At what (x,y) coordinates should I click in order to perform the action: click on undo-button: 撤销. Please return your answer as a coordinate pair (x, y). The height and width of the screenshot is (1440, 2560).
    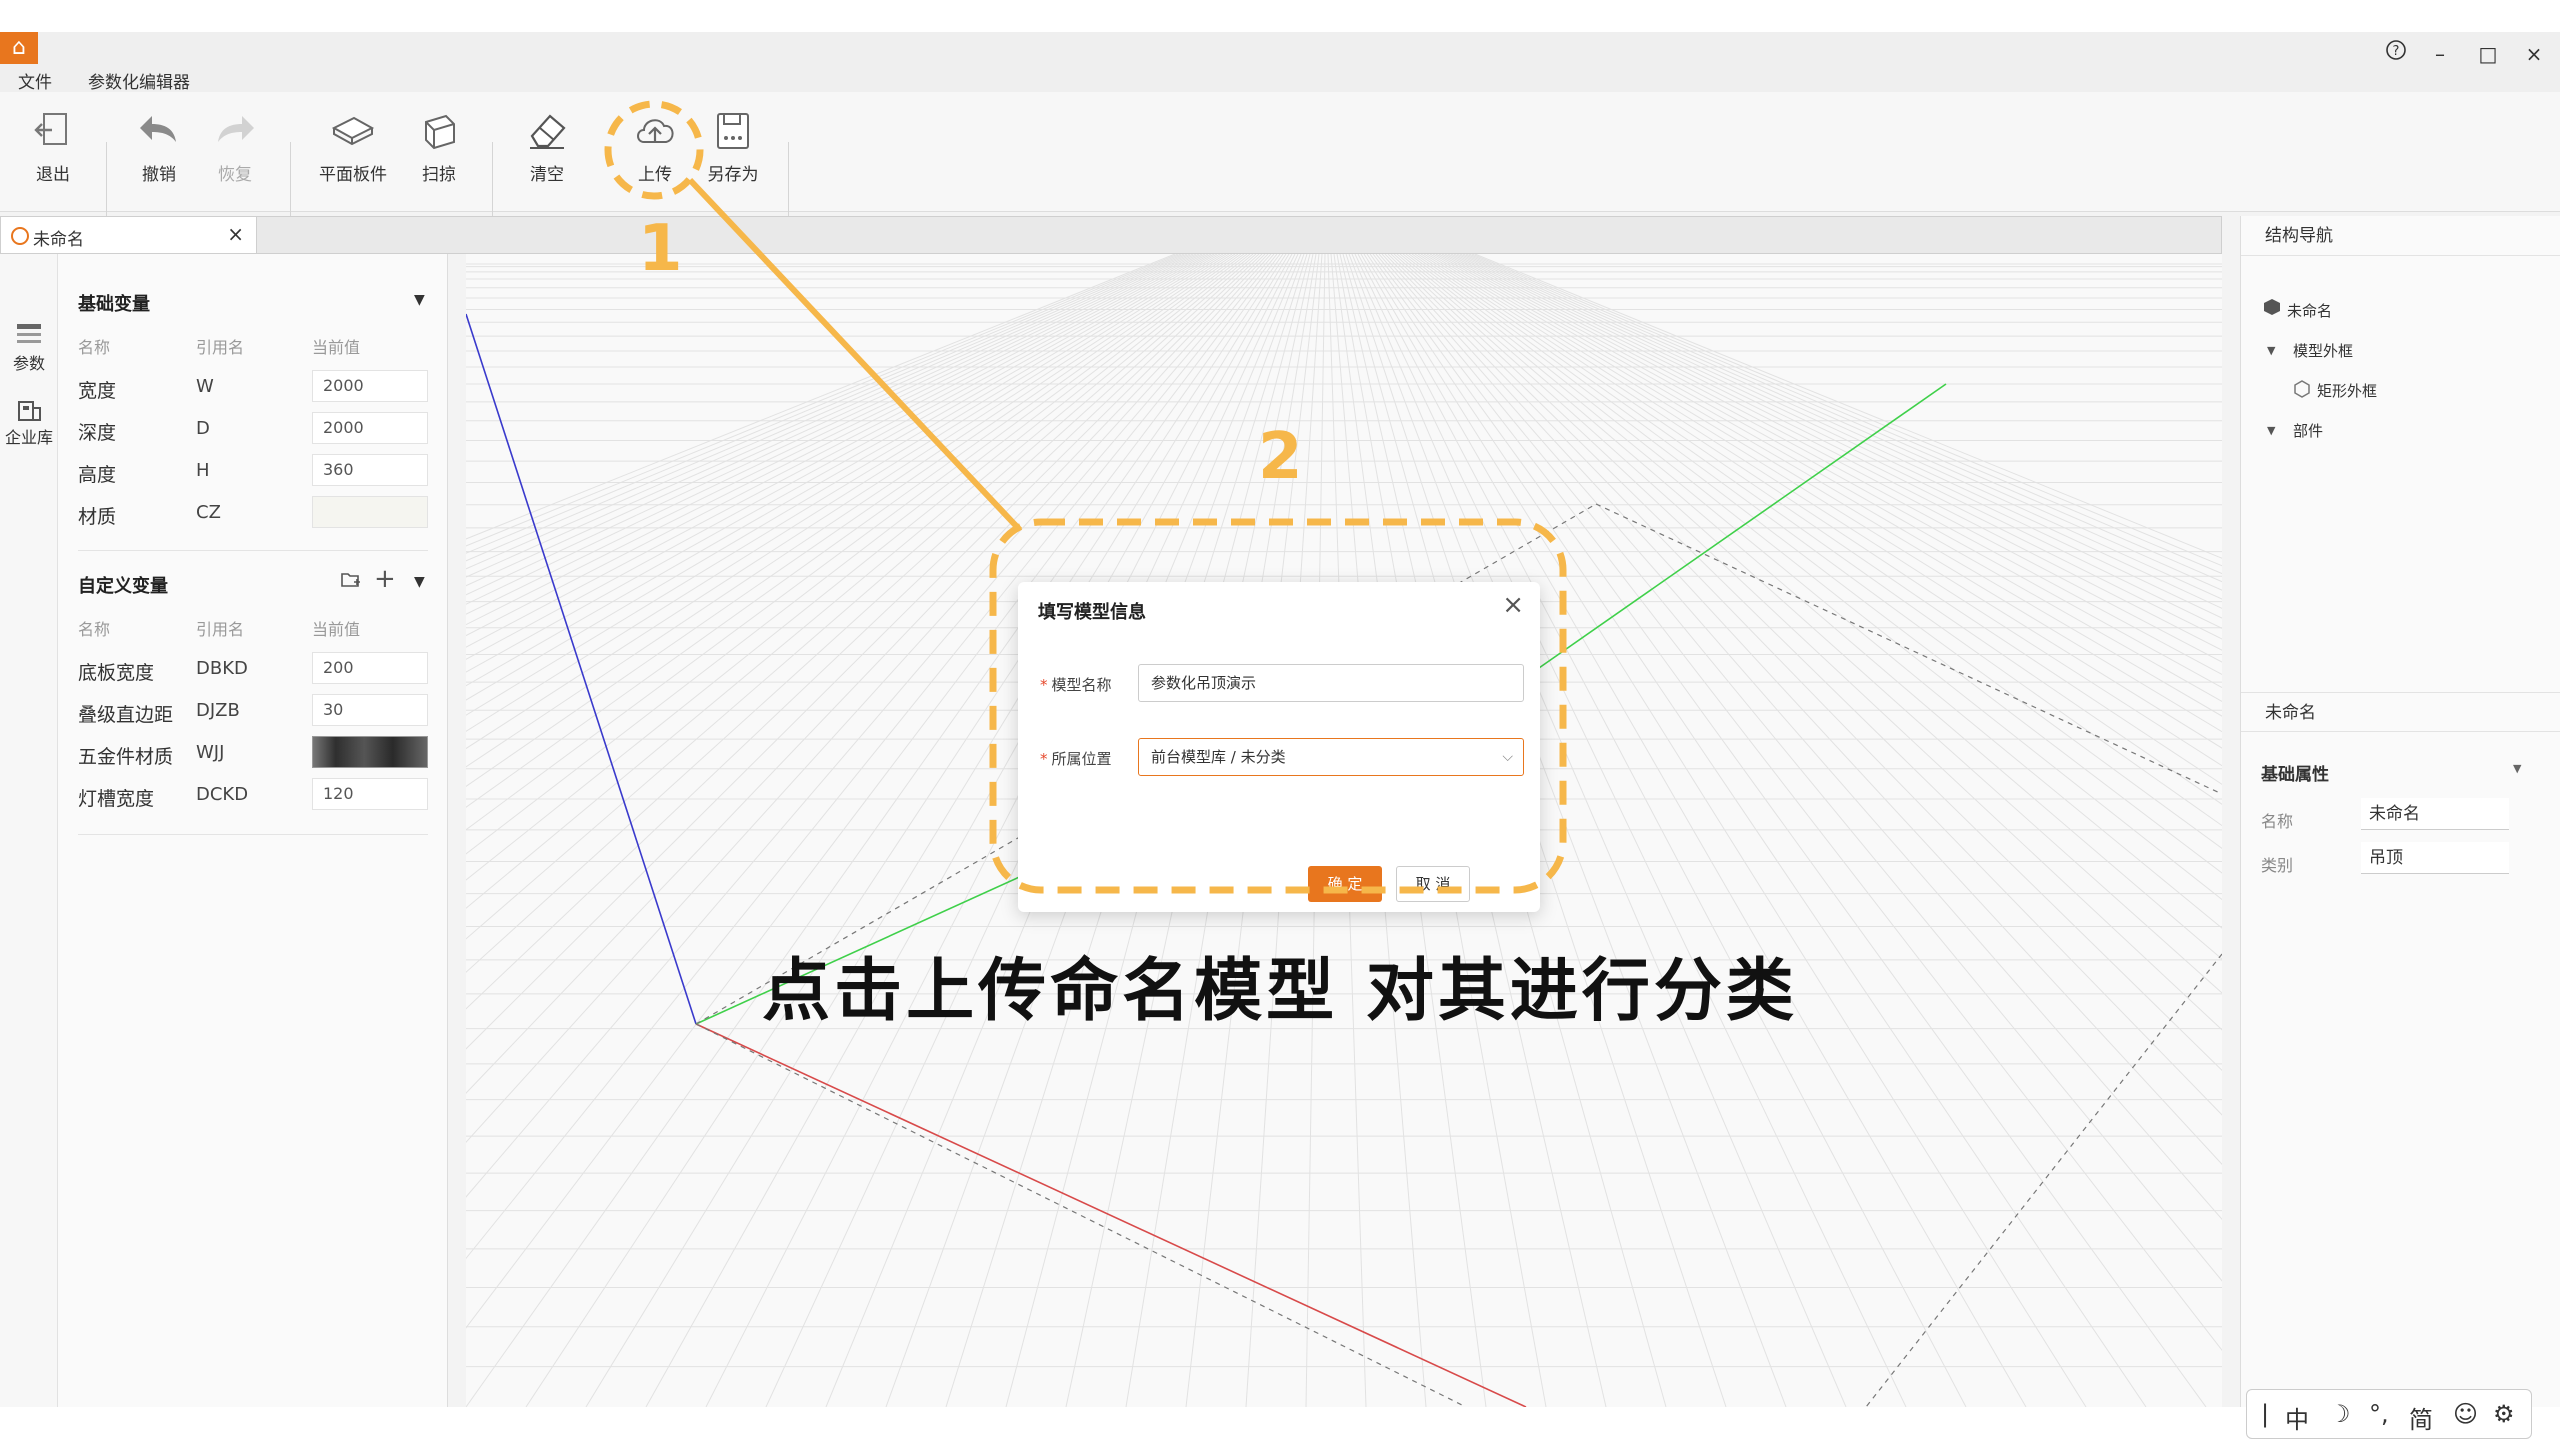
    Looking at the image, I should click on (159, 150).